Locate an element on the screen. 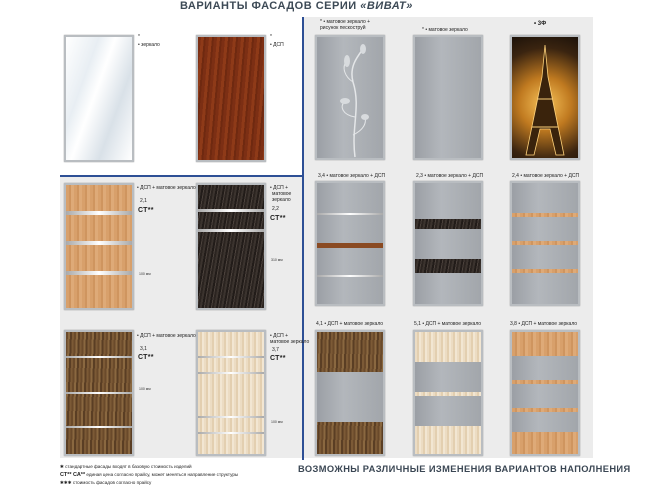 This screenshot has height=489, width=650. door-frost-34-label: 3,4 • матовое зеркало + ДСП is located at coordinates (352, 176).